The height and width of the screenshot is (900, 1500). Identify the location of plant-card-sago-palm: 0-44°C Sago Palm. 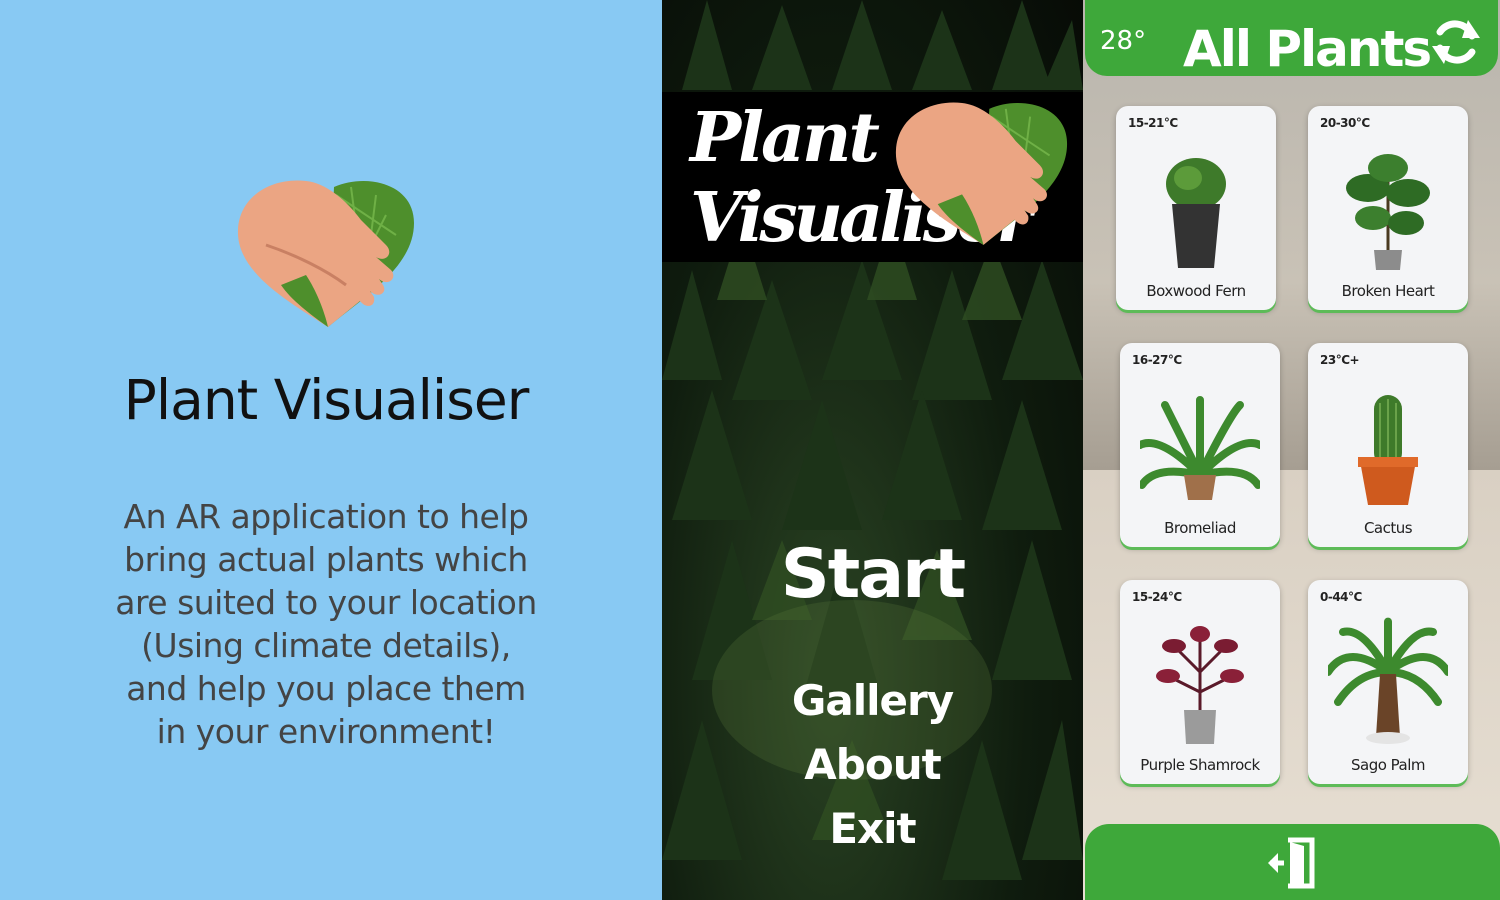
(1388, 682).